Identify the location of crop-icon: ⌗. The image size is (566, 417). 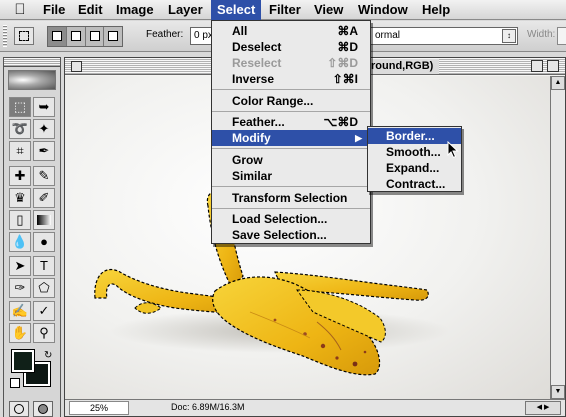
(20, 151).